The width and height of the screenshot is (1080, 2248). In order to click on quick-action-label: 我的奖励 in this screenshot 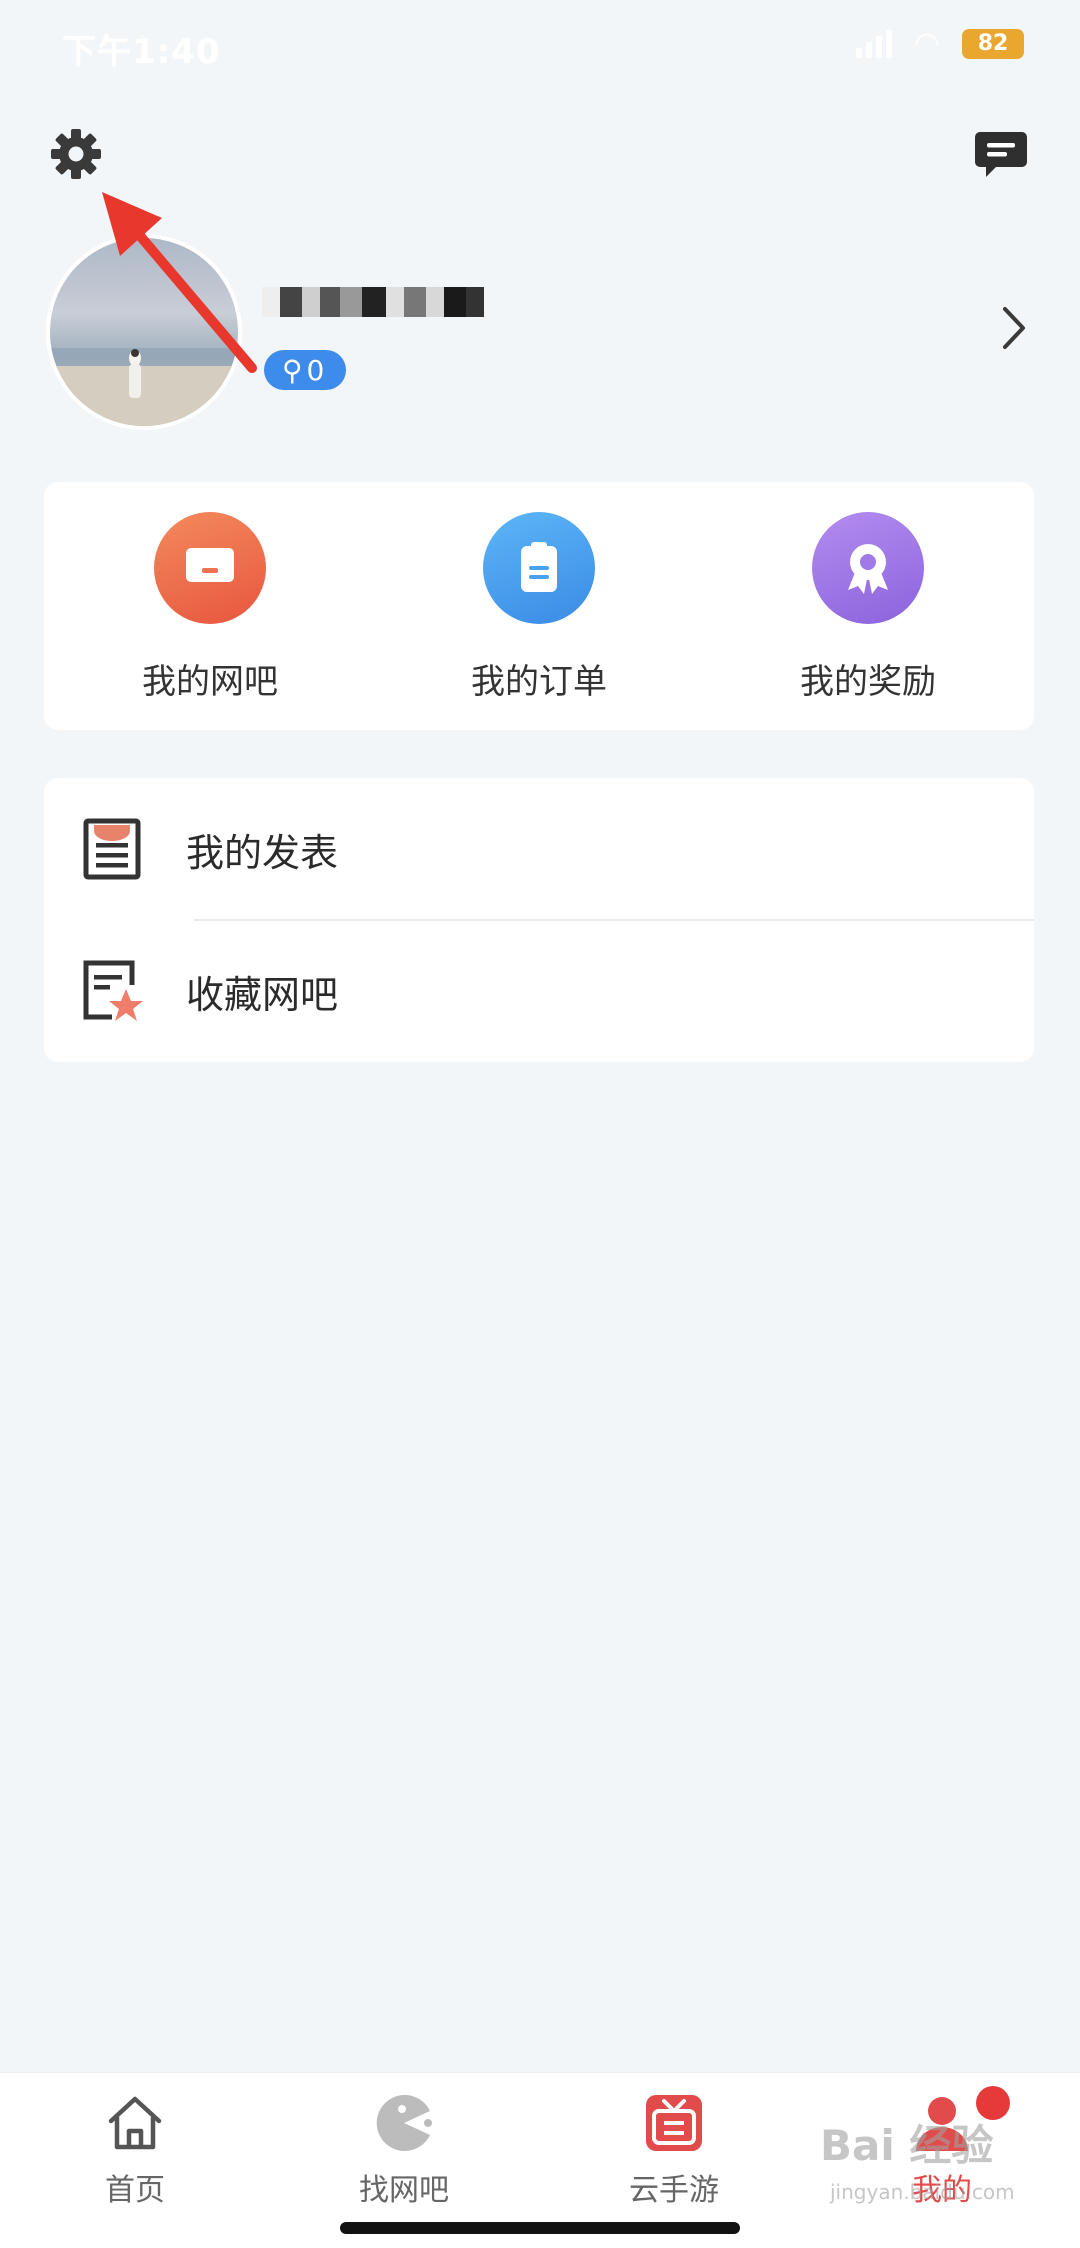, I will do `click(868, 682)`.